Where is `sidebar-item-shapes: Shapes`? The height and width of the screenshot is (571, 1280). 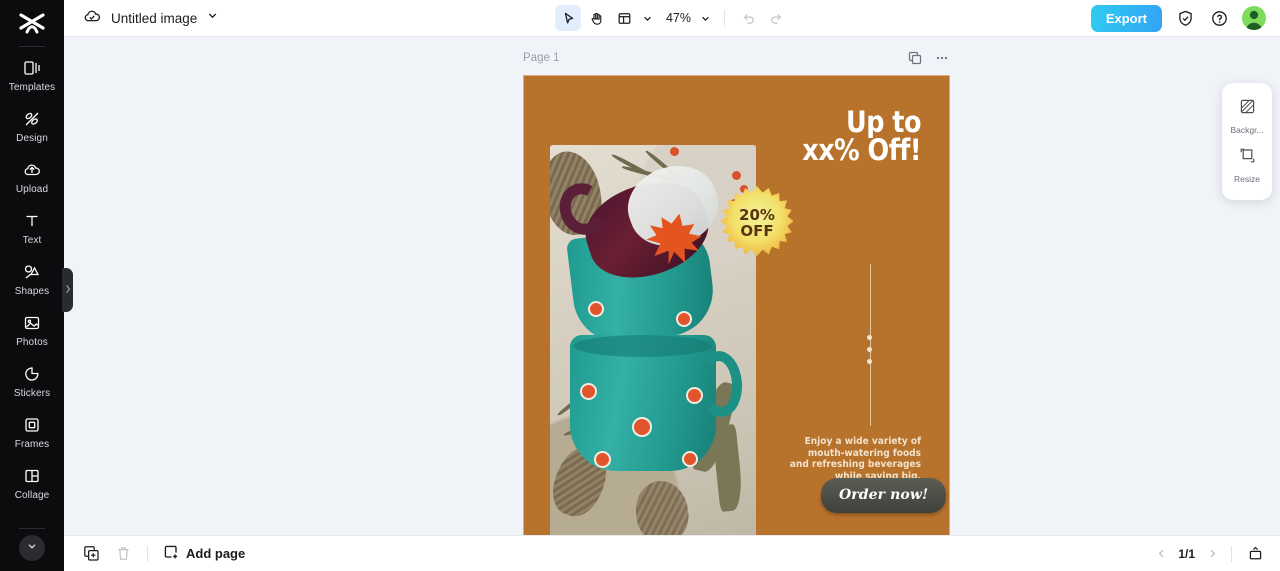
sidebar-item-shapes: Shapes is located at coordinates (32, 278).